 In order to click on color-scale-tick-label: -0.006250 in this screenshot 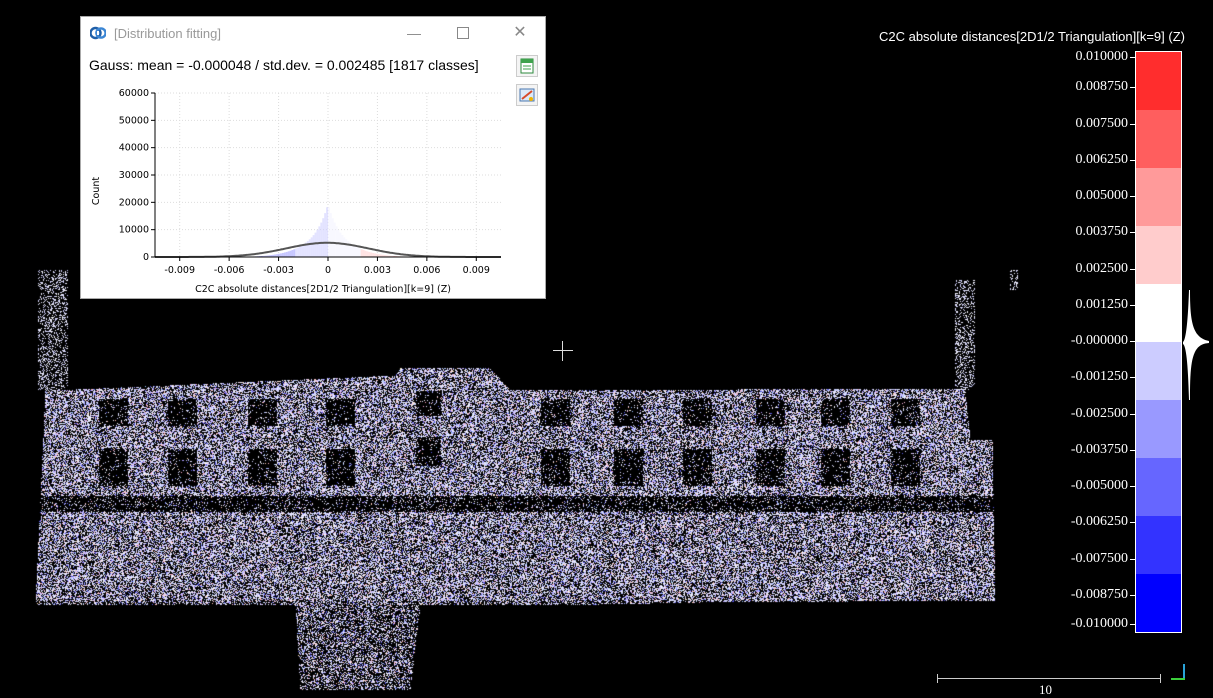, I will do `click(1099, 522)`.